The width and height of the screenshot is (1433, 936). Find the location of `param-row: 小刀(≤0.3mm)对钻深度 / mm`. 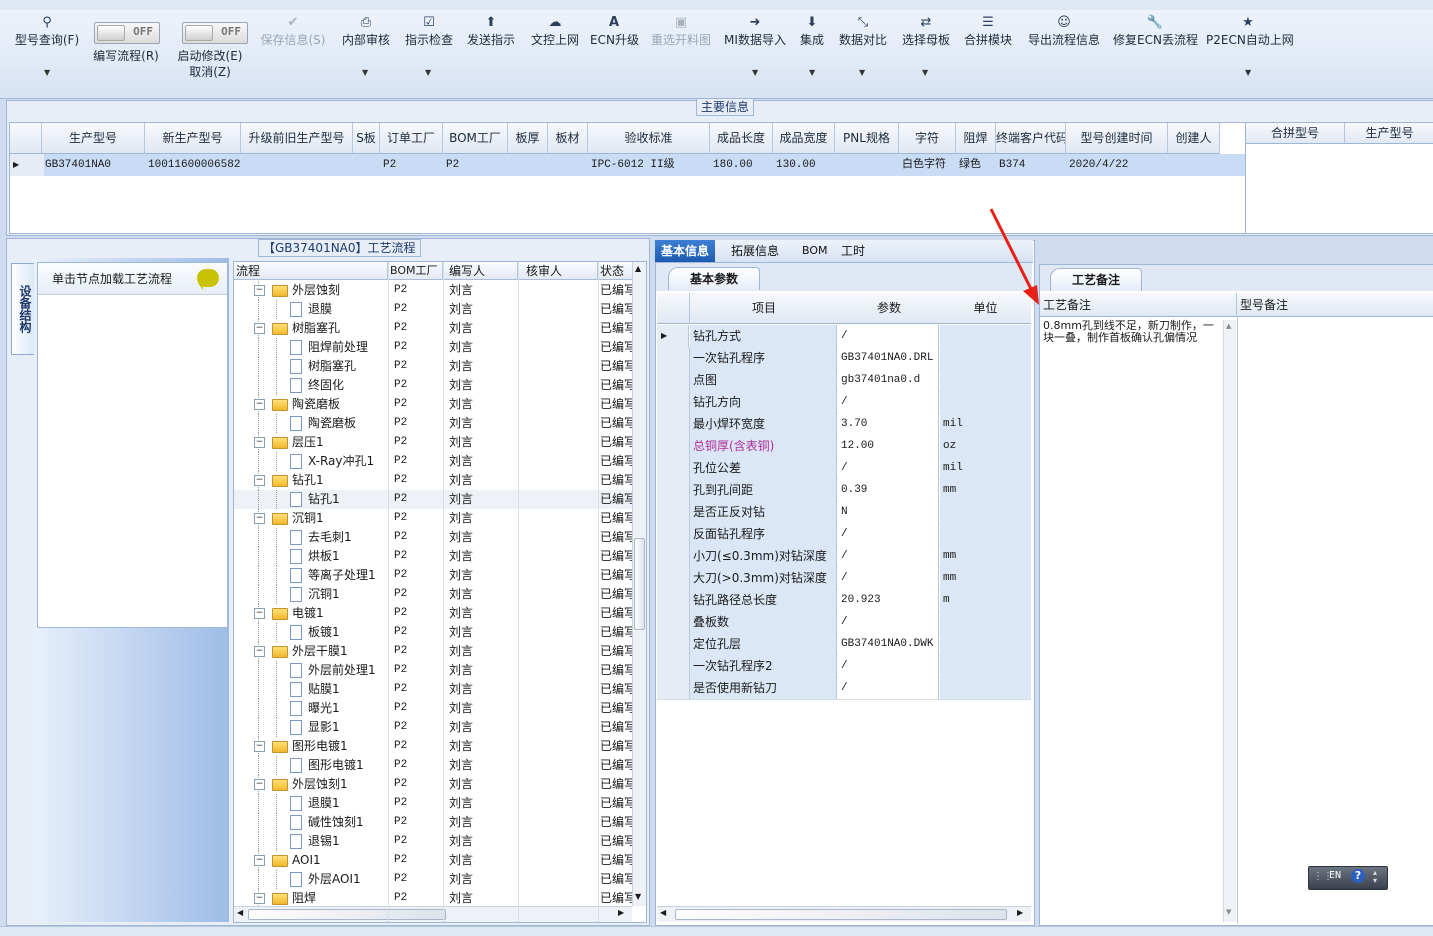

param-row: 小刀(≤0.3mm)对钻深度 / mm is located at coordinates (844, 556).